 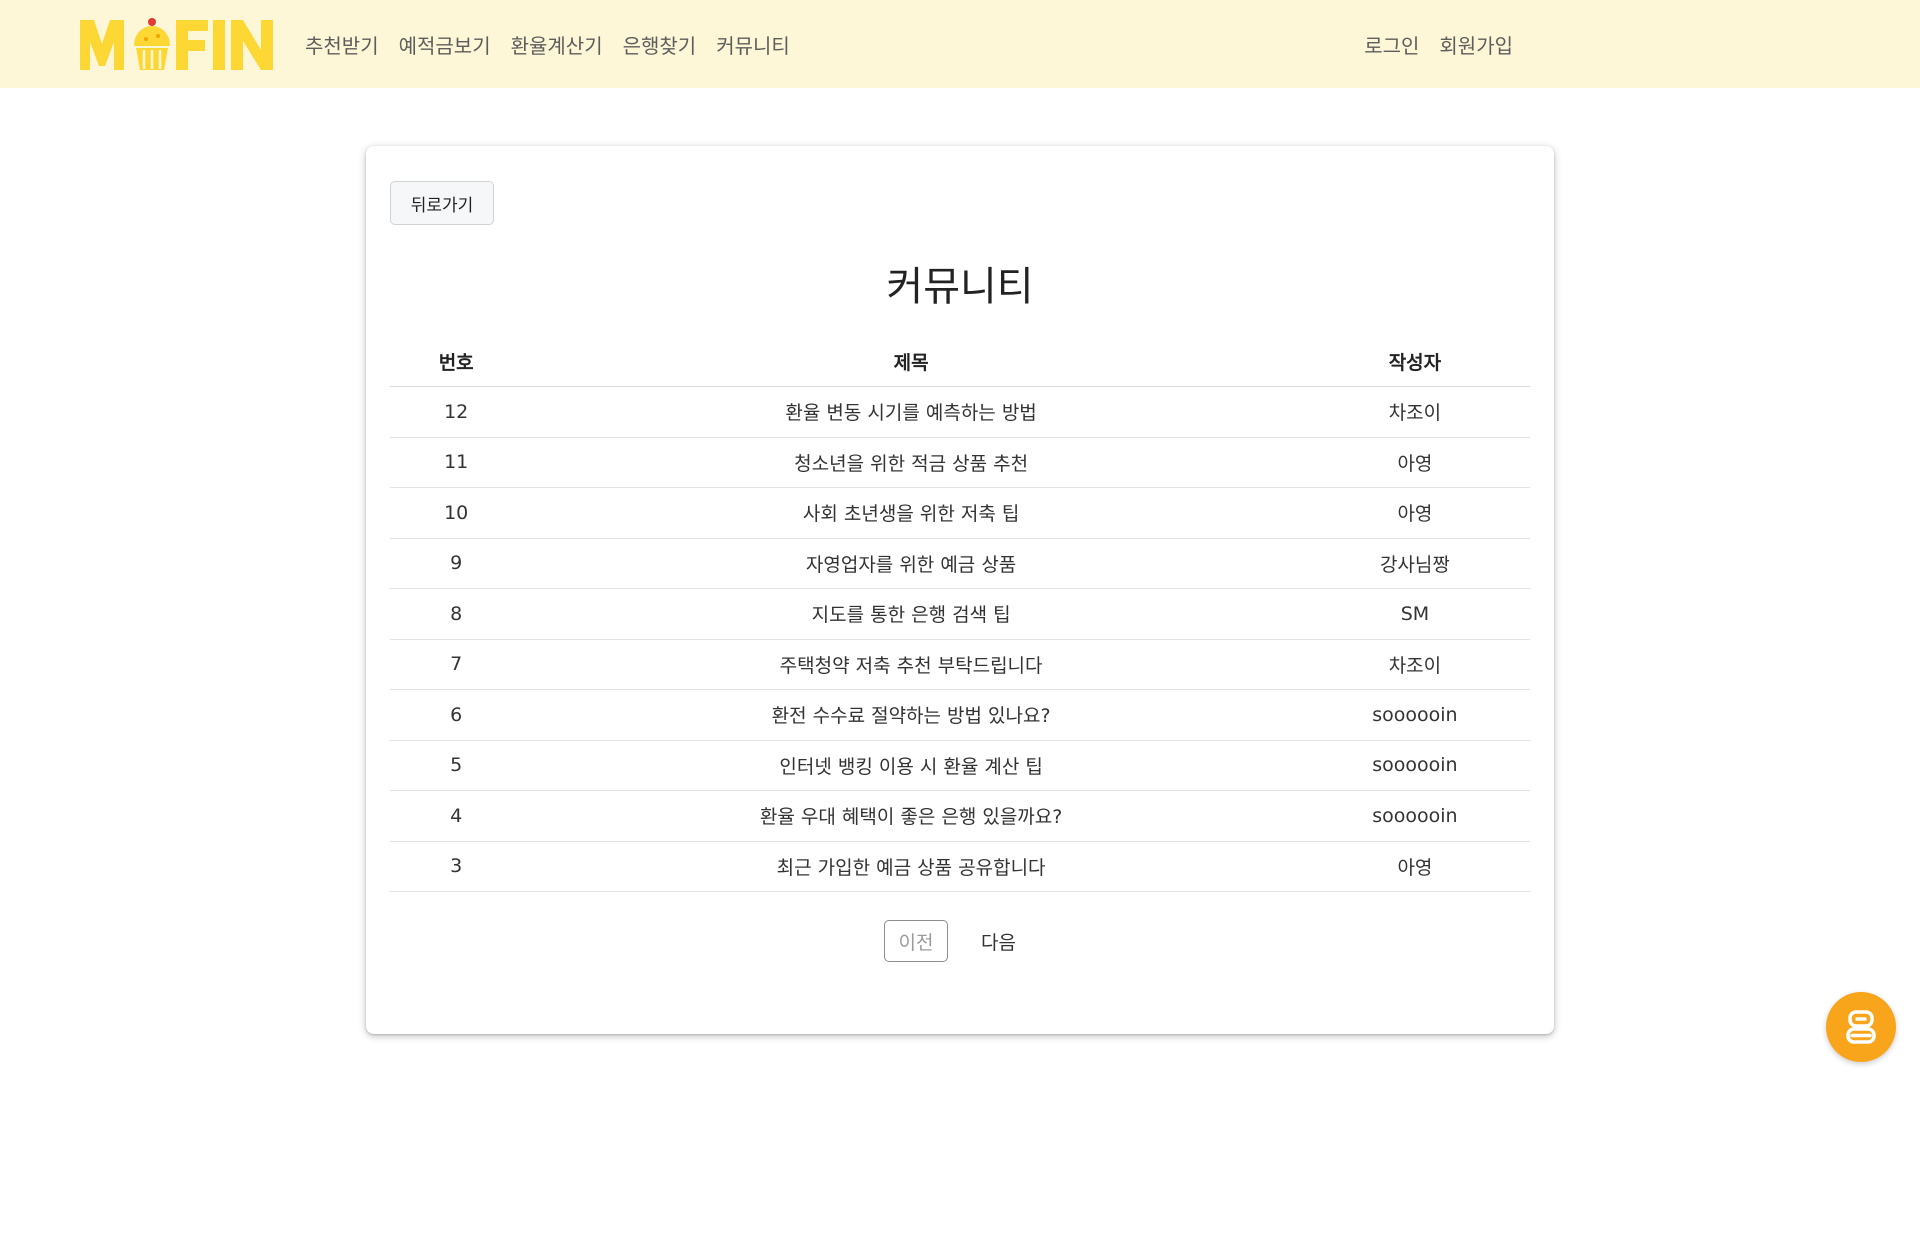 I want to click on post-title: 사회 초년생을 위한 저축 팁, so click(x=911, y=513).